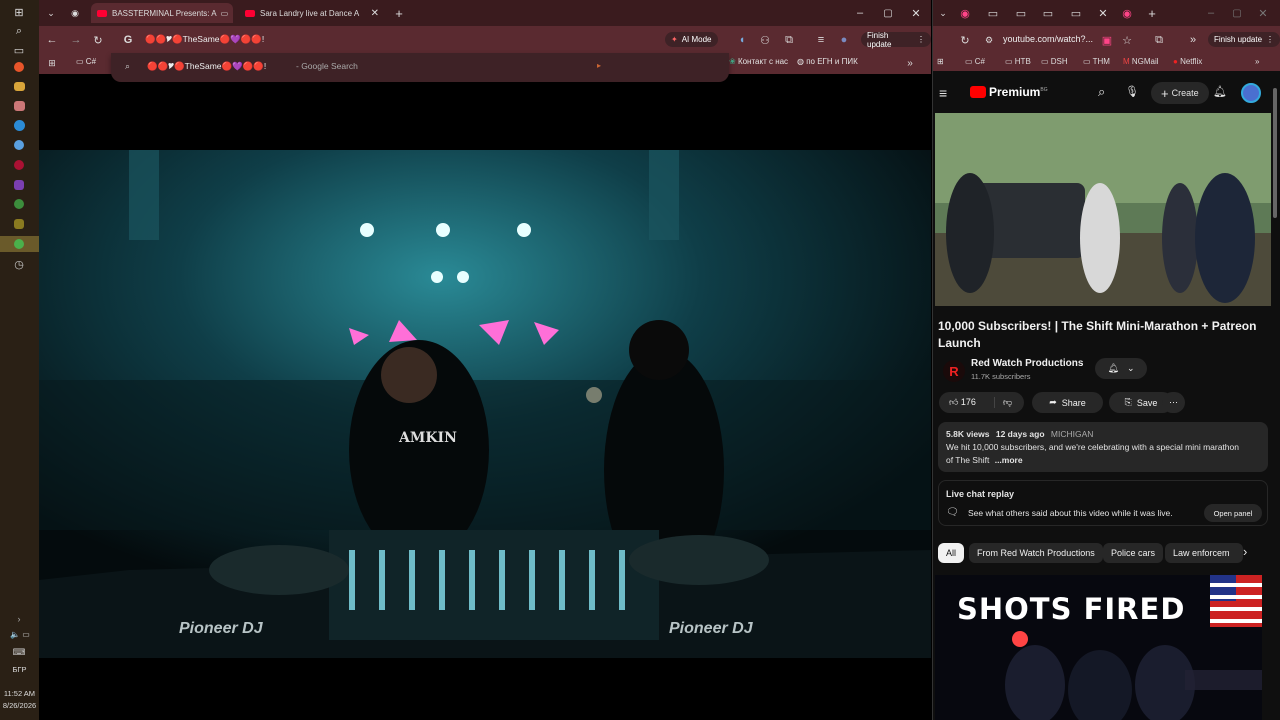 The width and height of the screenshot is (1280, 720). Describe the element at coordinates (1275, 153) in the screenshot. I see `scrollbar` at that location.